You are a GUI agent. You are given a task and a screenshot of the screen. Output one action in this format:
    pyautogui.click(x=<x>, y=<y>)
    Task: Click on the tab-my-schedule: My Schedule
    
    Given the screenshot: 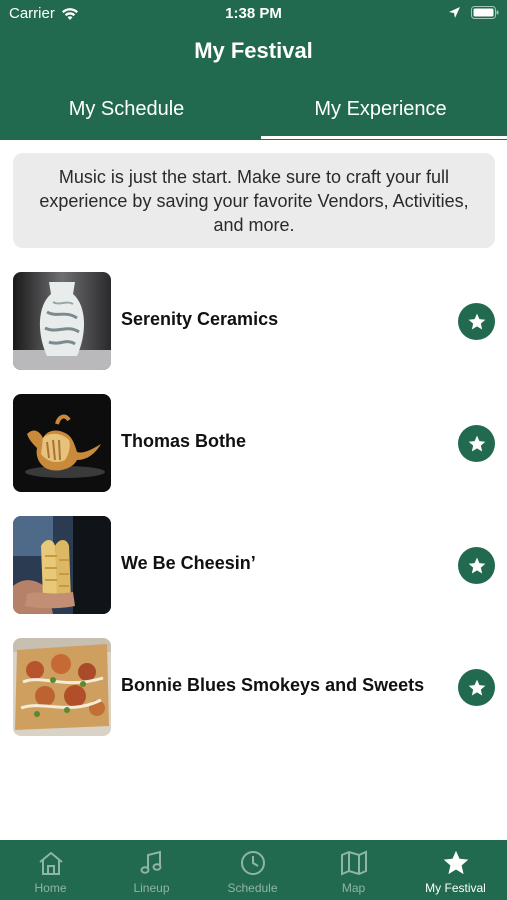 What is the action you would take?
    pyautogui.click(x=126, y=109)
    